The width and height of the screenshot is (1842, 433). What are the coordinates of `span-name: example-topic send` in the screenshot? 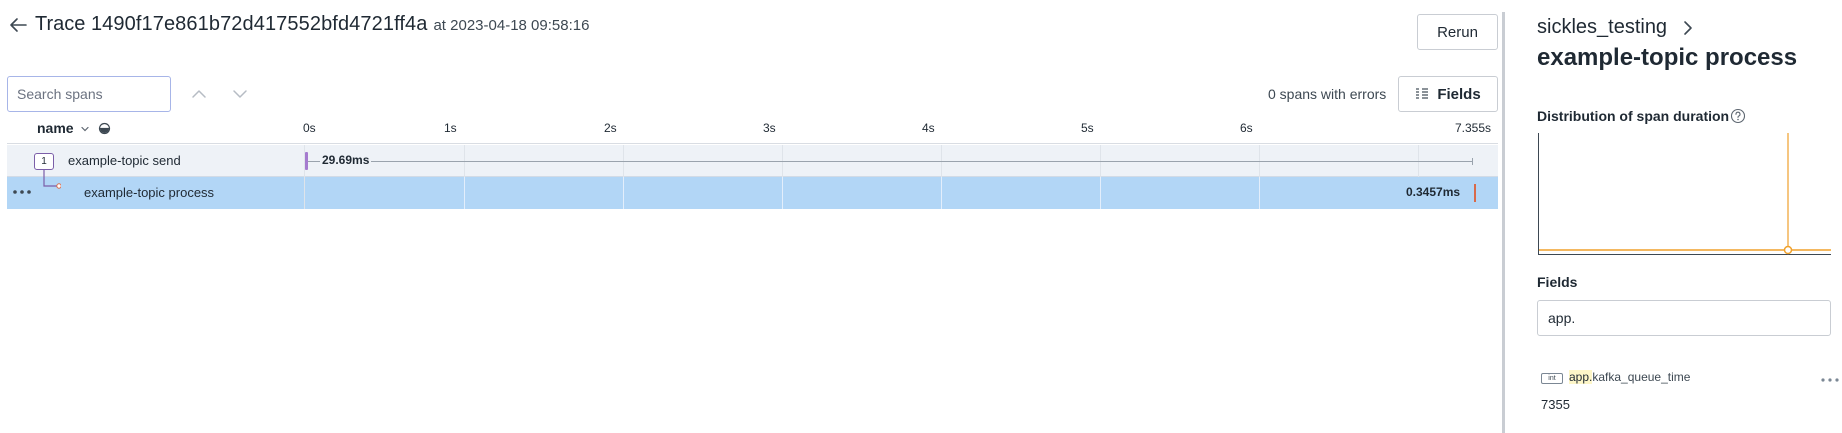 It's located at (124, 160).